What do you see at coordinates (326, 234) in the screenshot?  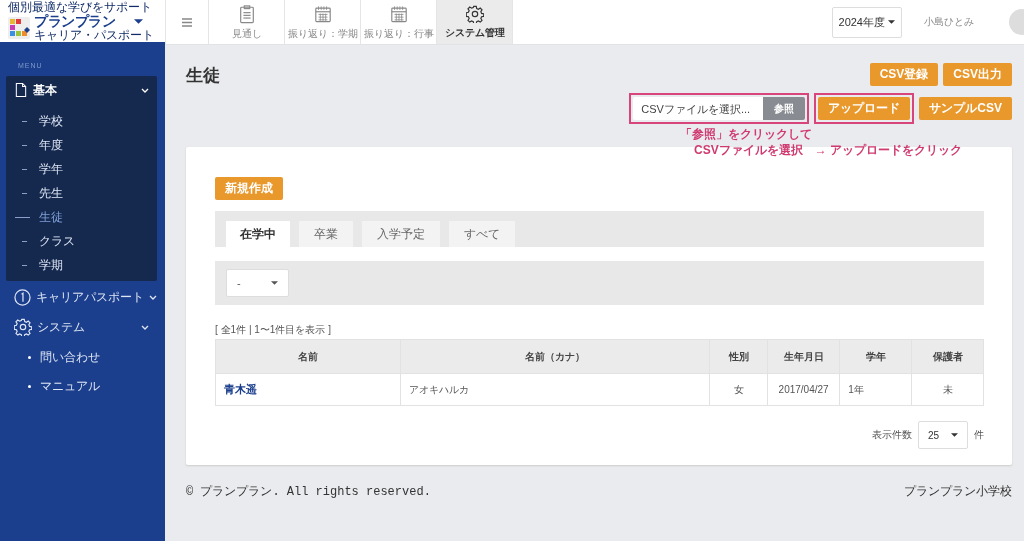 I see `status-tab: 卒業` at bounding box center [326, 234].